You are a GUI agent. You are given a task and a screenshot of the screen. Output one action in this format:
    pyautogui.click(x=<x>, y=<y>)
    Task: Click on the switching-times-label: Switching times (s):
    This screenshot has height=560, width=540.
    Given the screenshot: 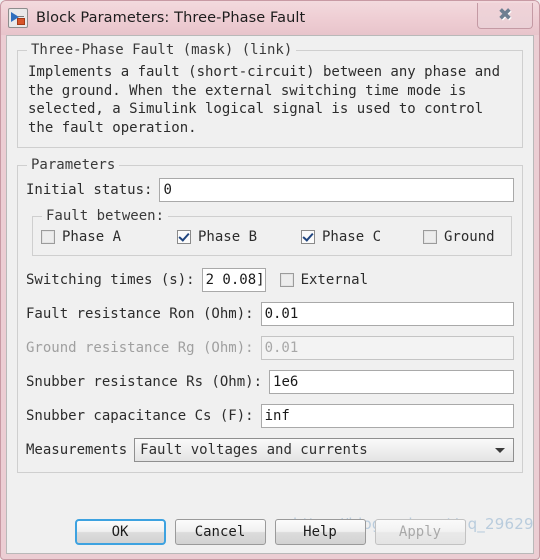 What is the action you would take?
    pyautogui.click(x=110, y=280)
    